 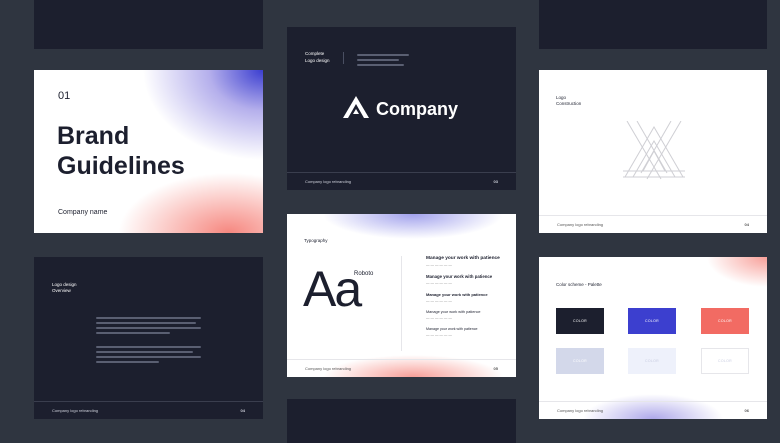 I want to click on footer-page: 03, so click(x=495, y=181).